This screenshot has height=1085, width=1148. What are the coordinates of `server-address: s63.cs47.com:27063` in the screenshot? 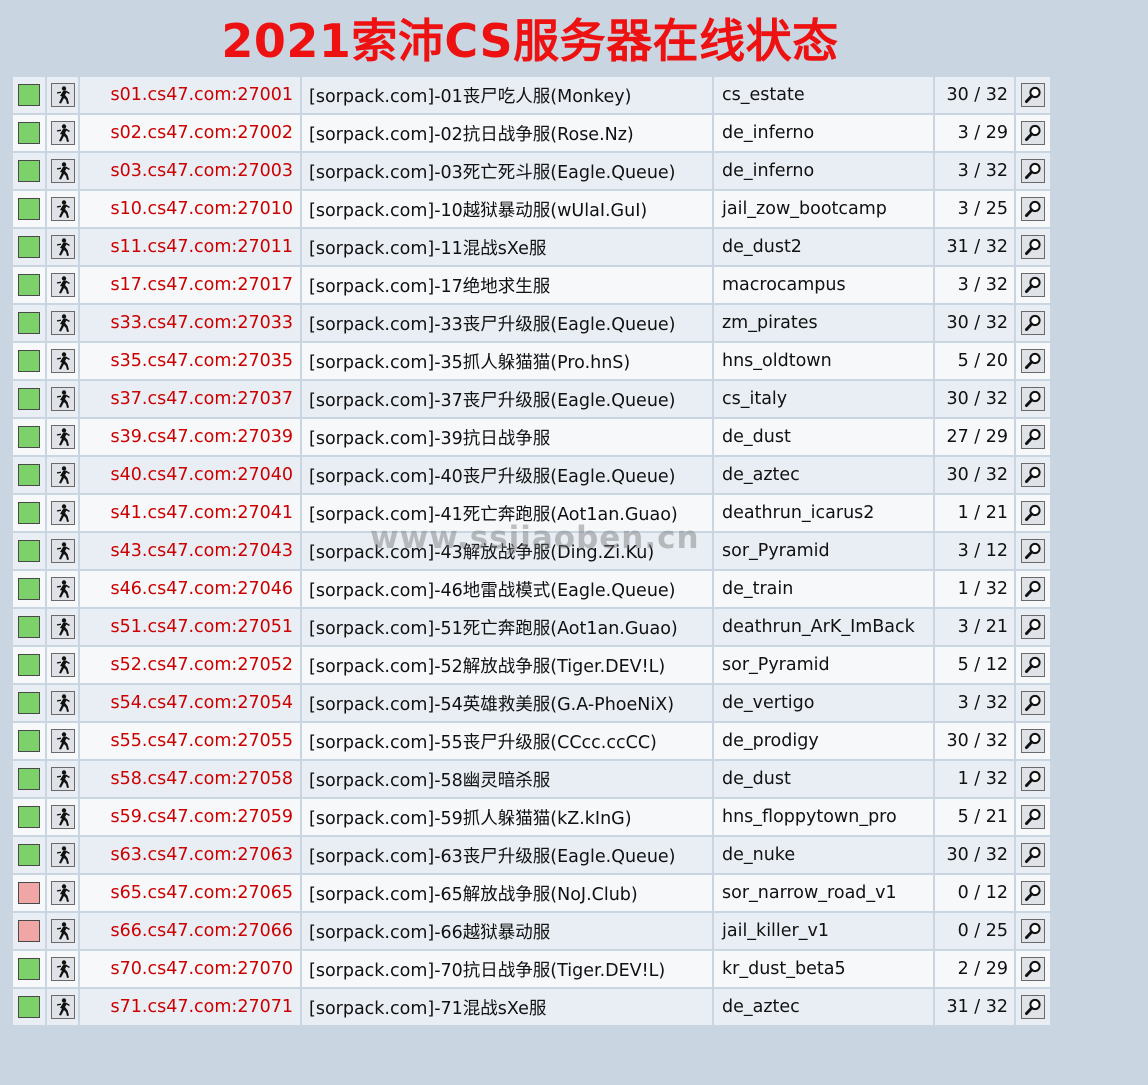 It's located at (190, 855).